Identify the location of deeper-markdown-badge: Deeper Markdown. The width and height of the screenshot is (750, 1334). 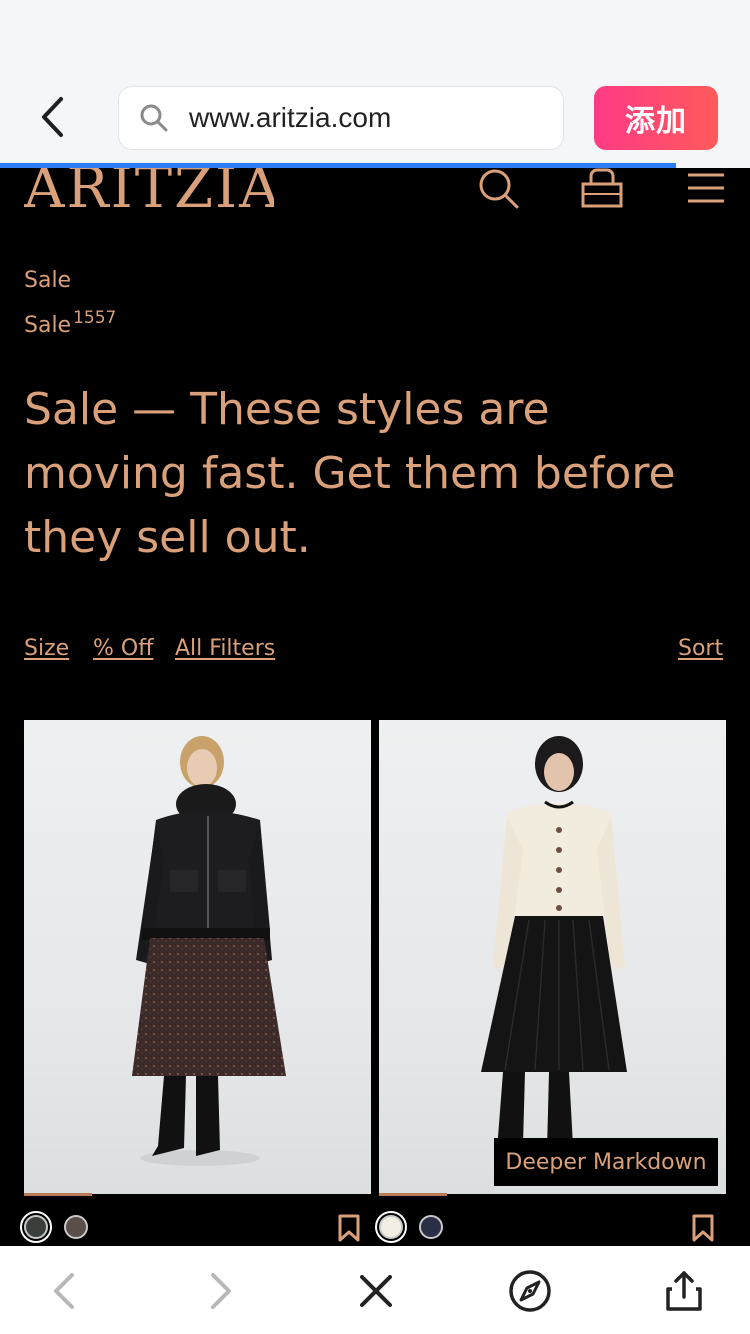
(606, 1162).